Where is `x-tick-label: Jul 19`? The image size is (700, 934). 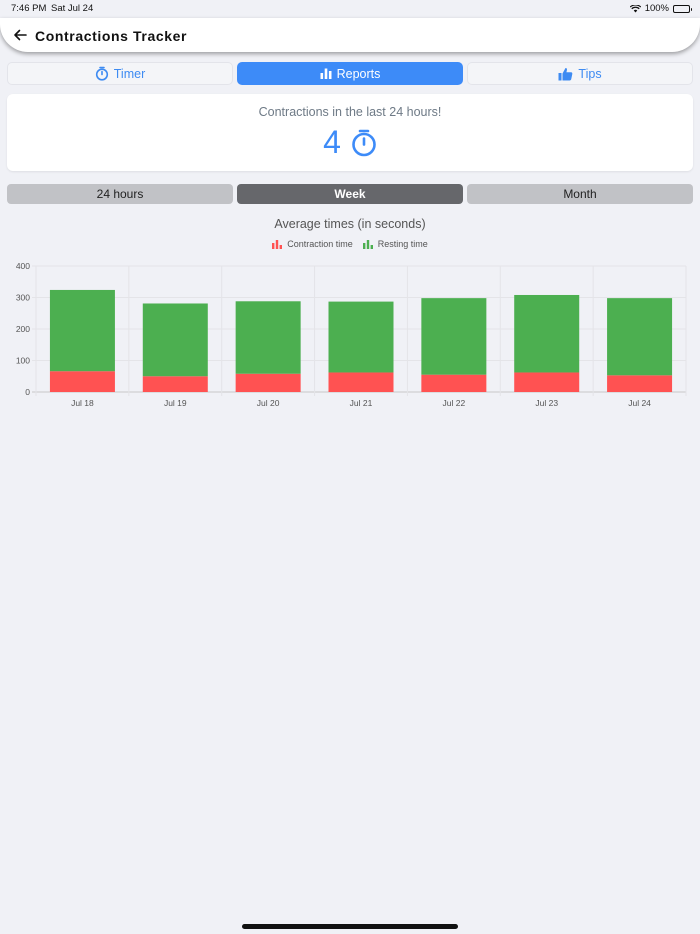
x-tick-label: Jul 19 is located at coordinates (175, 403).